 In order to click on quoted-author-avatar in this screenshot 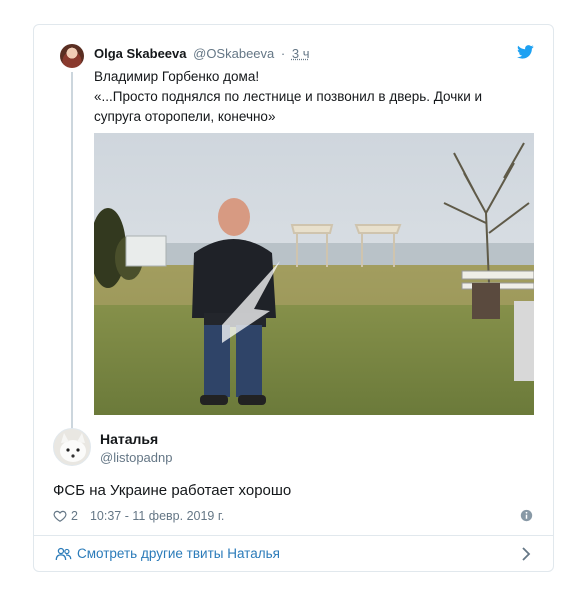, I will do `click(72, 56)`.